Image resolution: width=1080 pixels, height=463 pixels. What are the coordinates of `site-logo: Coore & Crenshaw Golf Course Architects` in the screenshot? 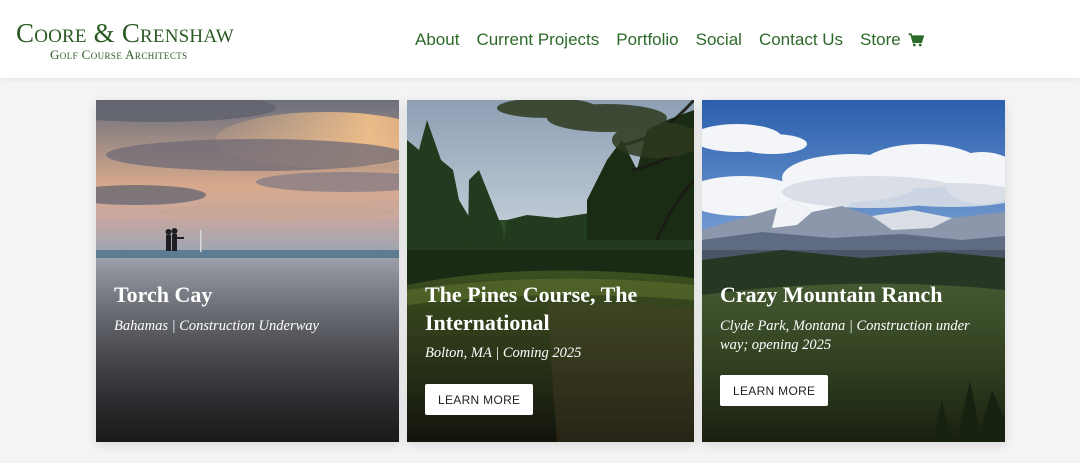 It's located at (125, 40).